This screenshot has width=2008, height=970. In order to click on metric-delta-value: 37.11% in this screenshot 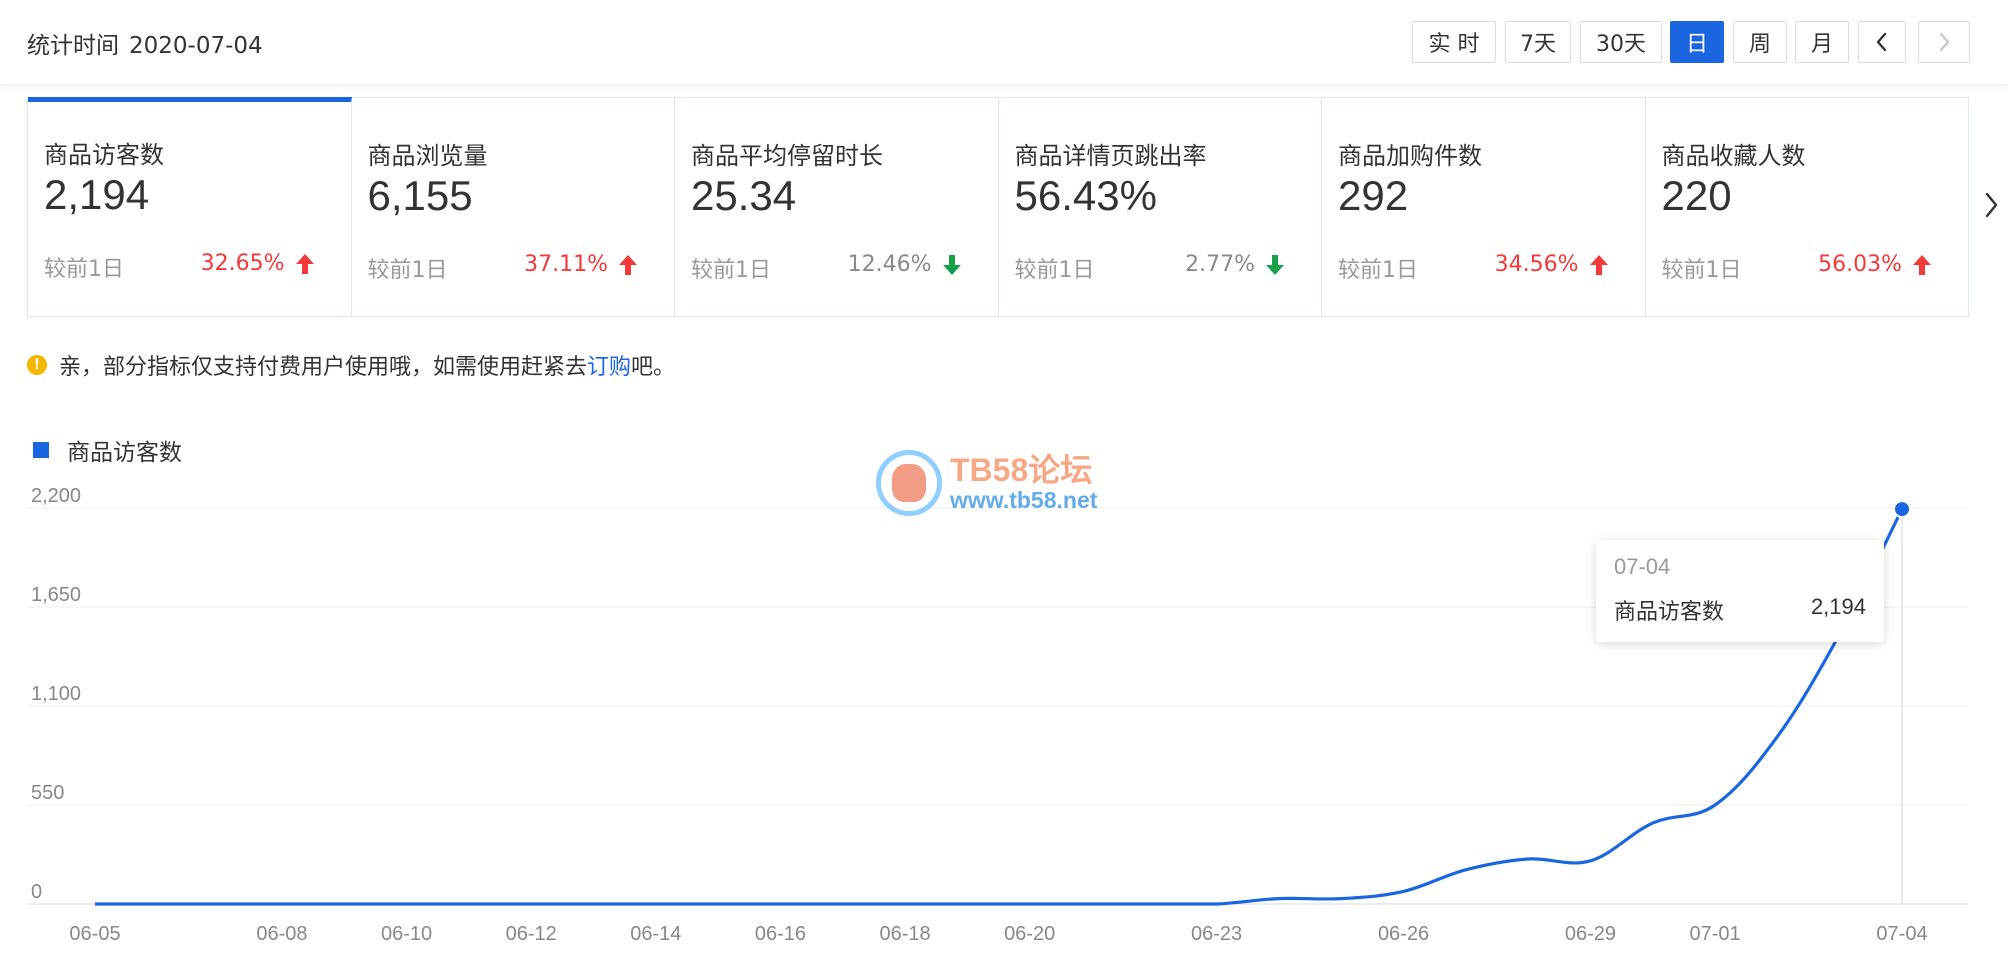, I will do `click(566, 264)`.